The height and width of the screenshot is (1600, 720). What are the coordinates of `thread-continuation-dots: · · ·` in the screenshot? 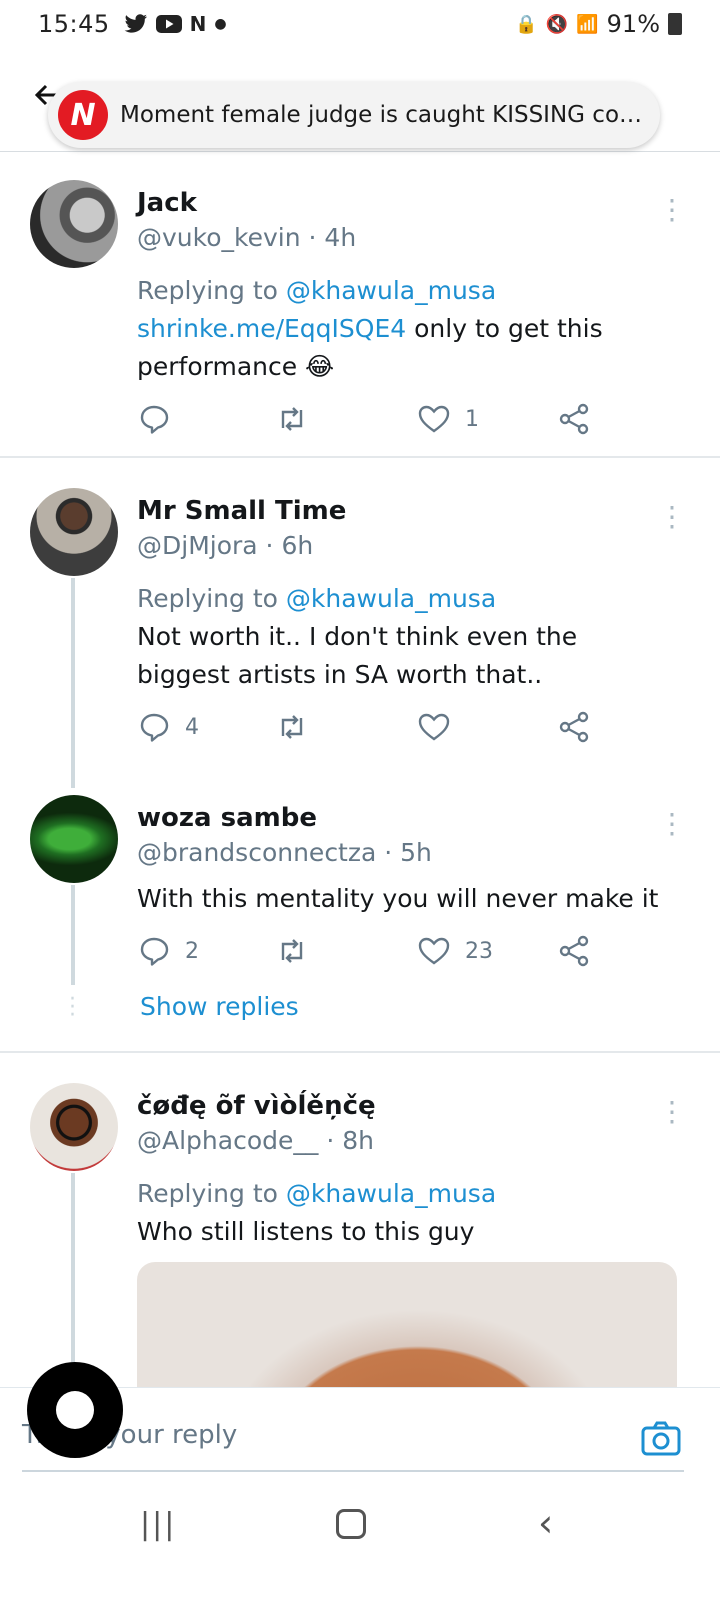 It's located at (72, 1007).